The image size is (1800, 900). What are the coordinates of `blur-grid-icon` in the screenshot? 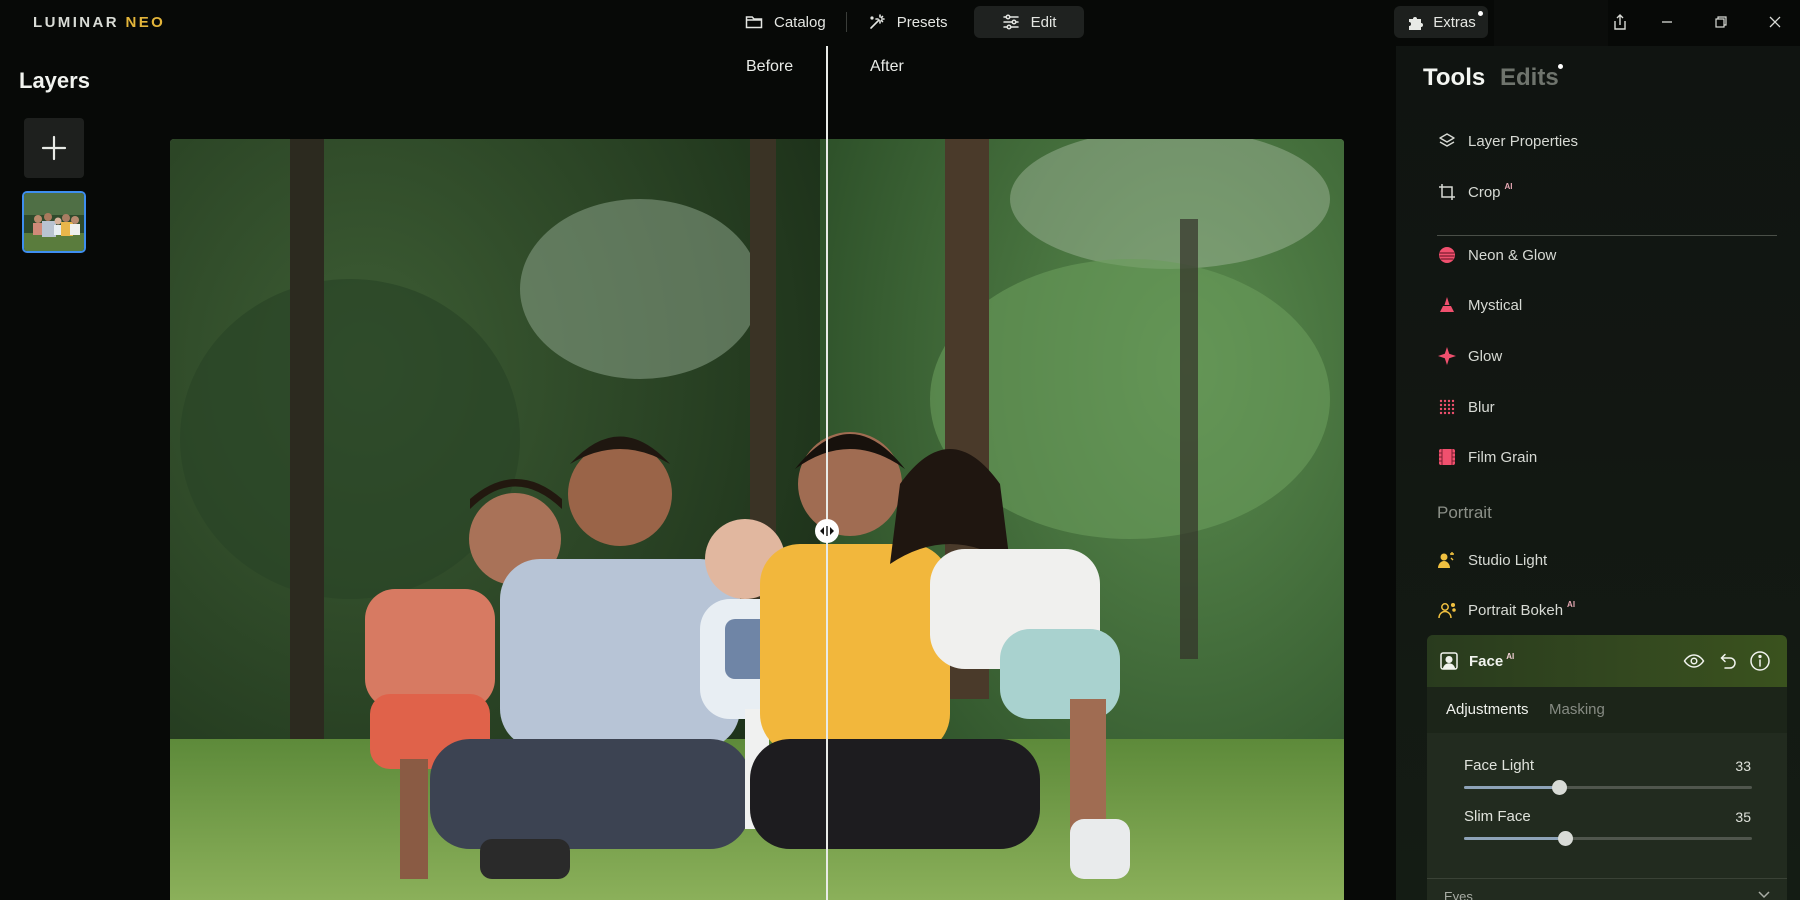 It's located at (1447, 407).